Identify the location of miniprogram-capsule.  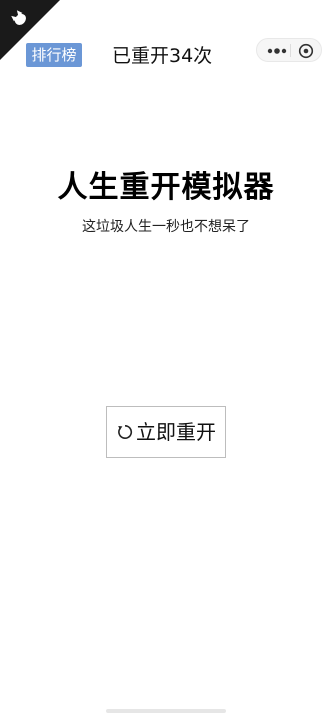
(289, 50).